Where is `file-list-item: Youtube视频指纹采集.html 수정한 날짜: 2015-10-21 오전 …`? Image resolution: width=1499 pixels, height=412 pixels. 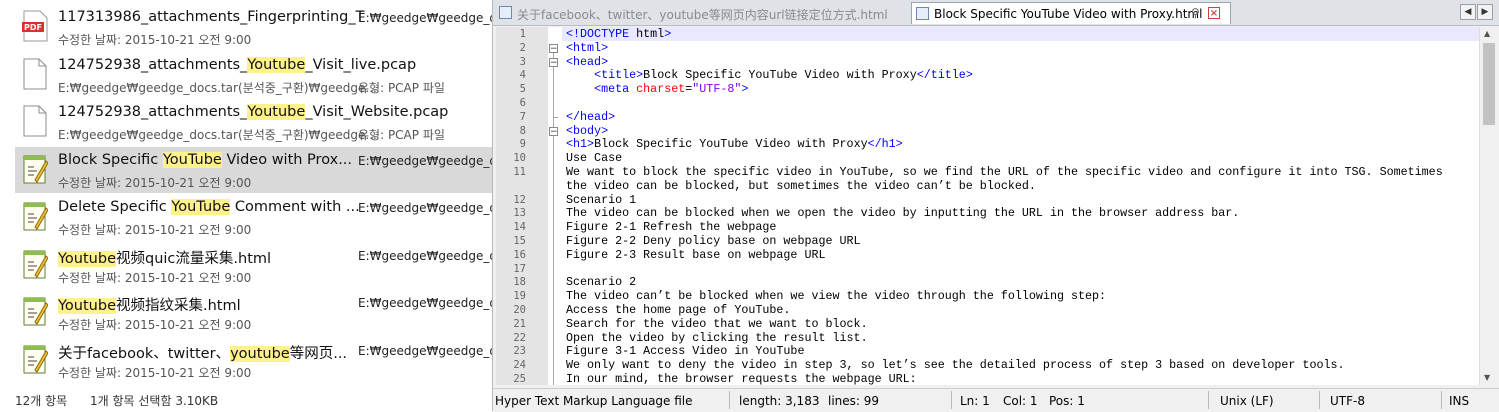
file-list-item: Youtube视频指纹采集.html 수정한 날짜: 2015-10-21 오전 … is located at coordinates (253, 312).